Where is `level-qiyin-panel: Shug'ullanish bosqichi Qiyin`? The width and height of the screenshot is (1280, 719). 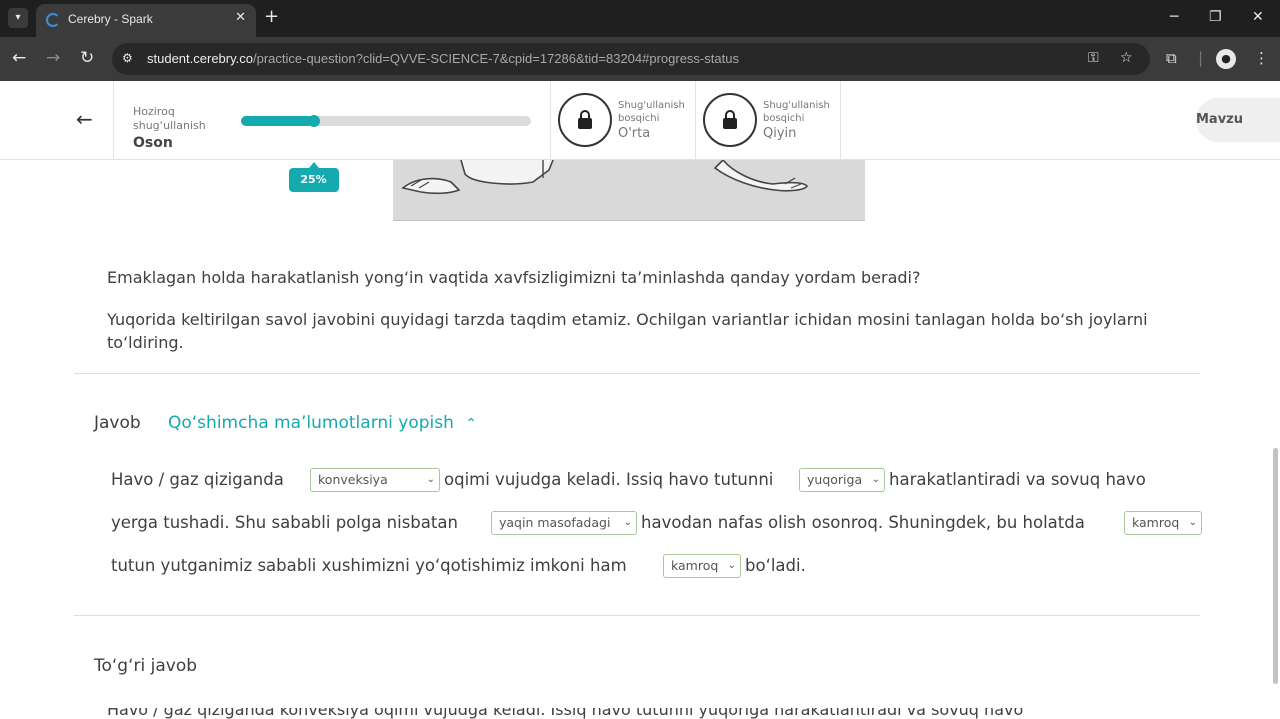 level-qiyin-panel: Shug'ullanish bosqichi Qiyin is located at coordinates (768, 120).